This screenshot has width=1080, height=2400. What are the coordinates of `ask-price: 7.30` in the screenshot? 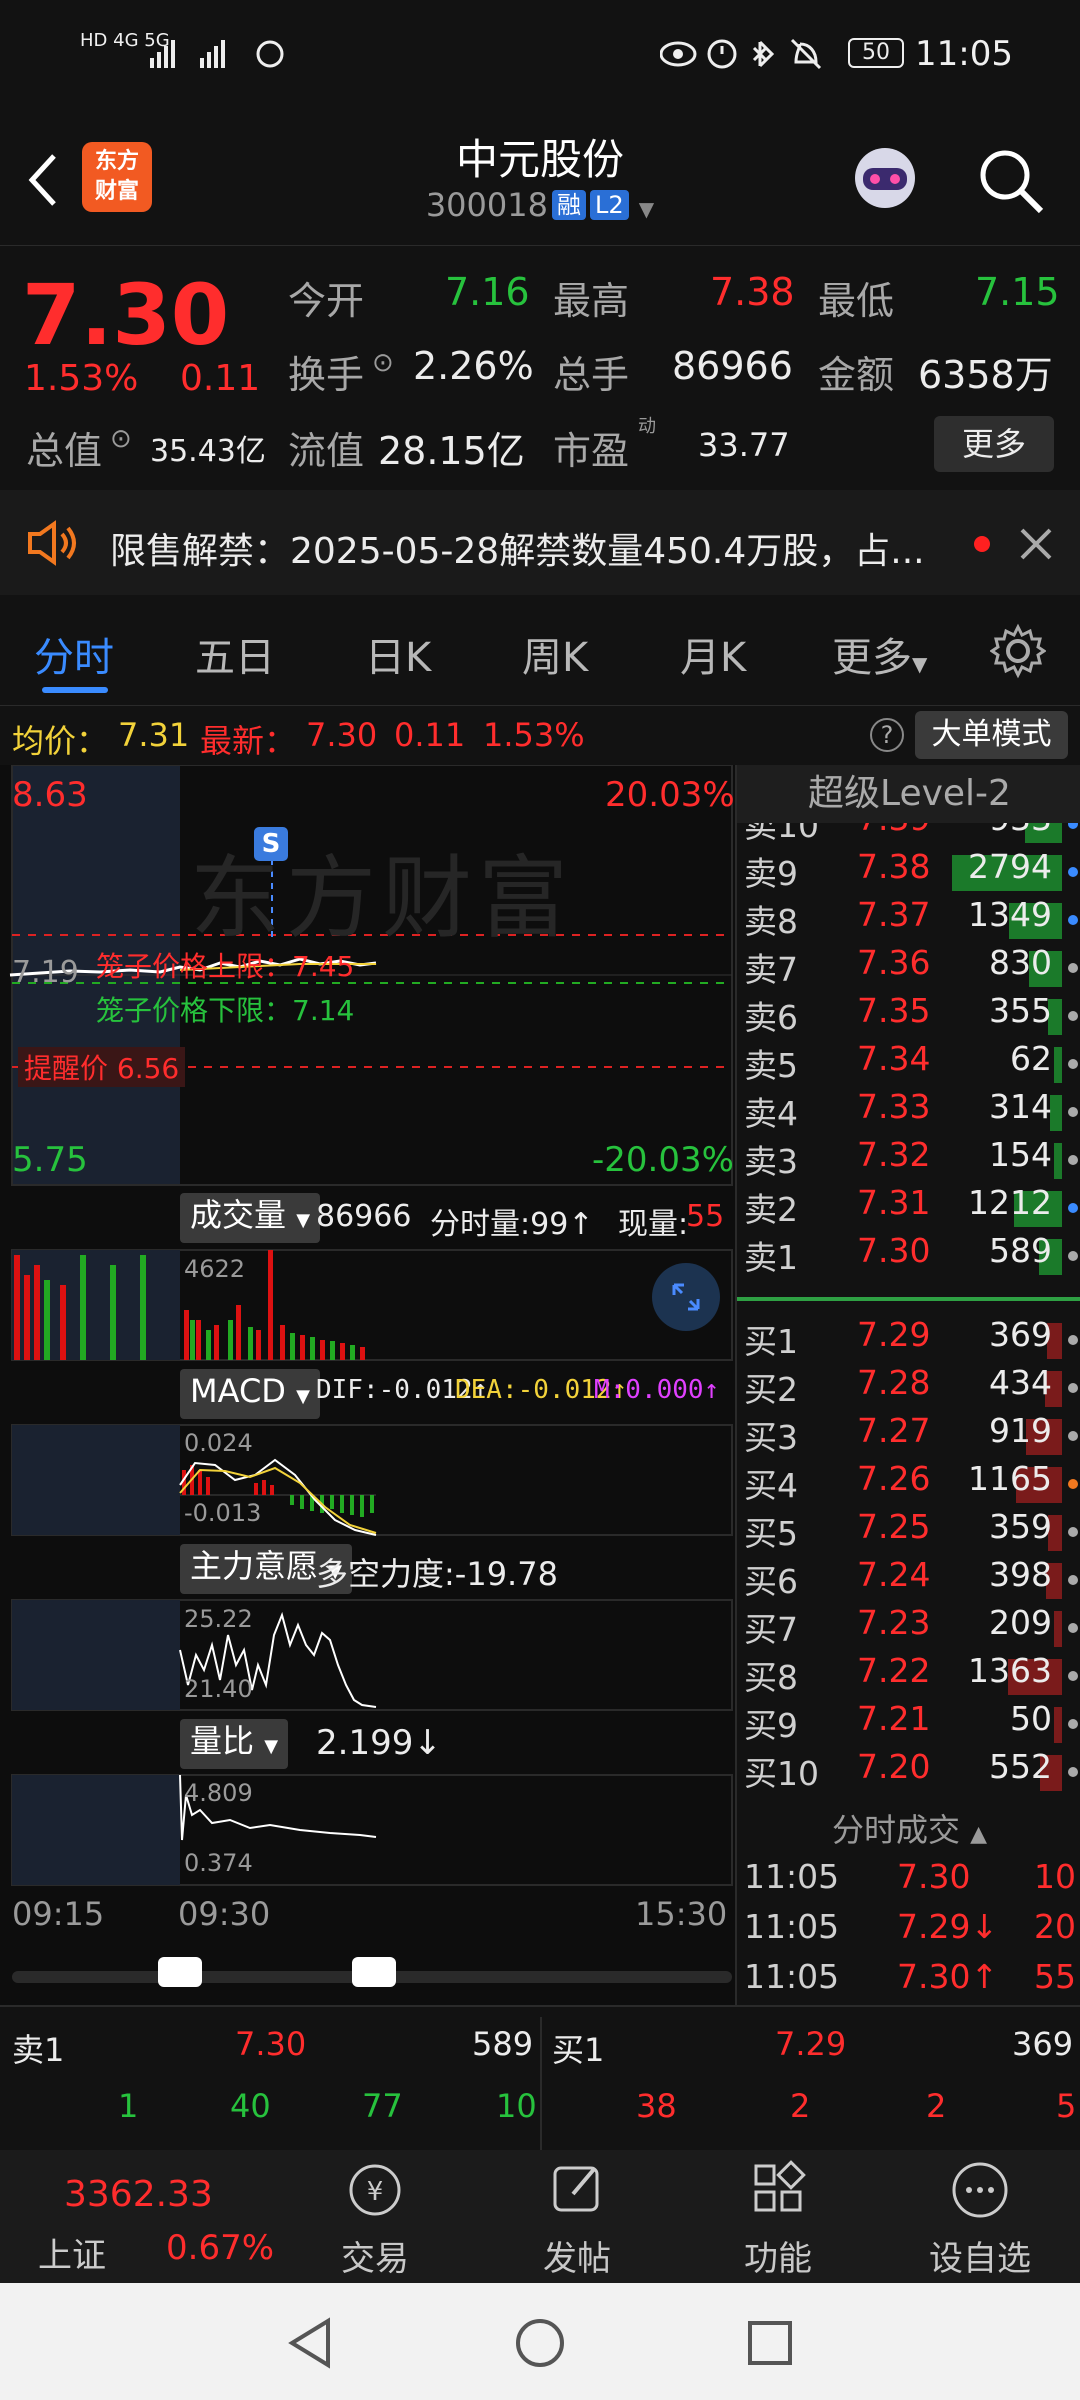 It's located at (894, 1250).